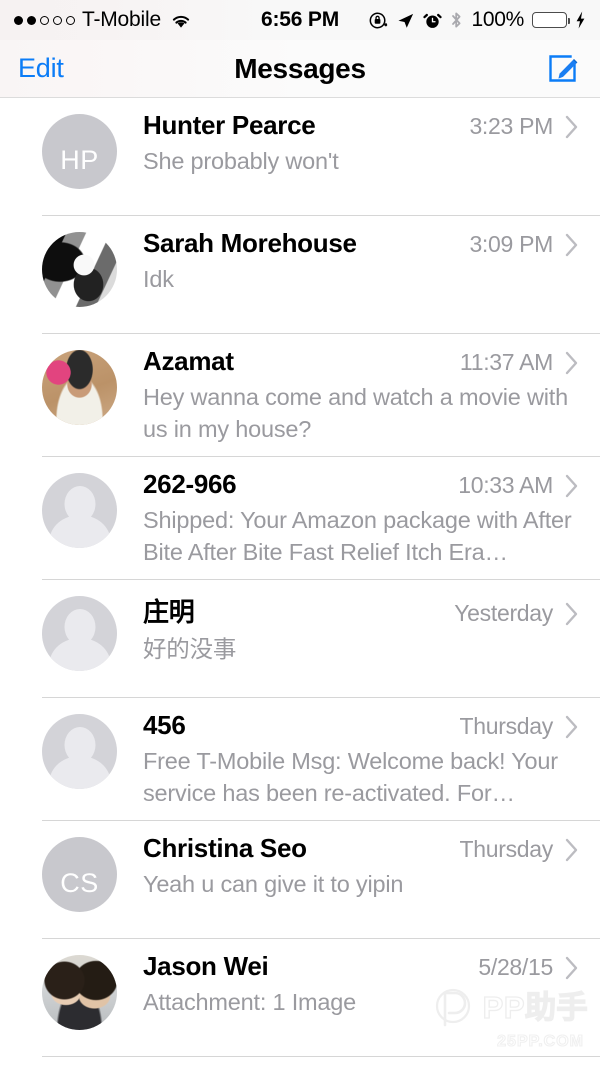 This screenshot has height=1067, width=600. I want to click on conversation-timestamp: 10:33 AM, so click(505, 485).